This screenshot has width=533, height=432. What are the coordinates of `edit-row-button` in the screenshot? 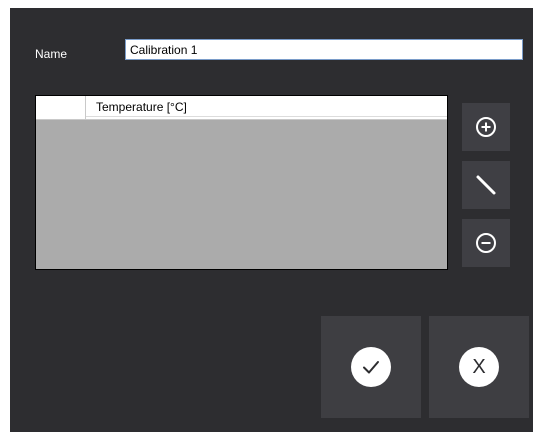 It's located at (486, 185).